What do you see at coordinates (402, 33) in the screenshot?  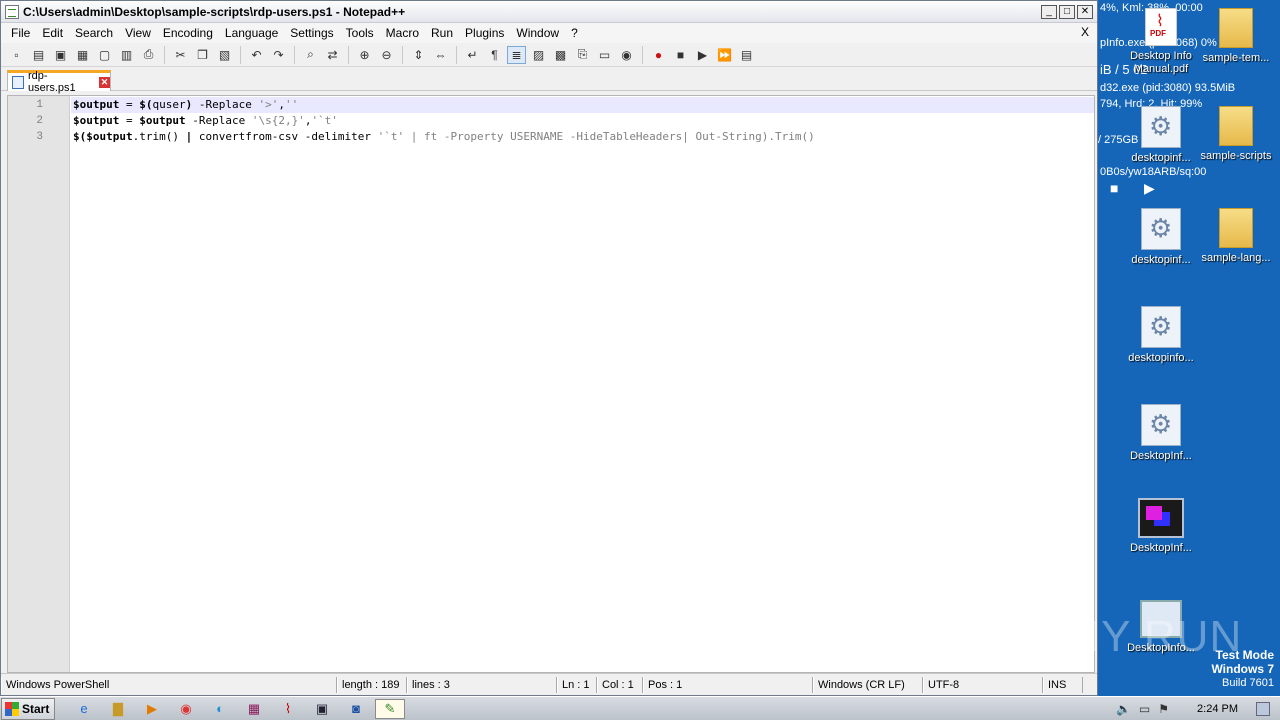 I see `menu-macro: Macro` at bounding box center [402, 33].